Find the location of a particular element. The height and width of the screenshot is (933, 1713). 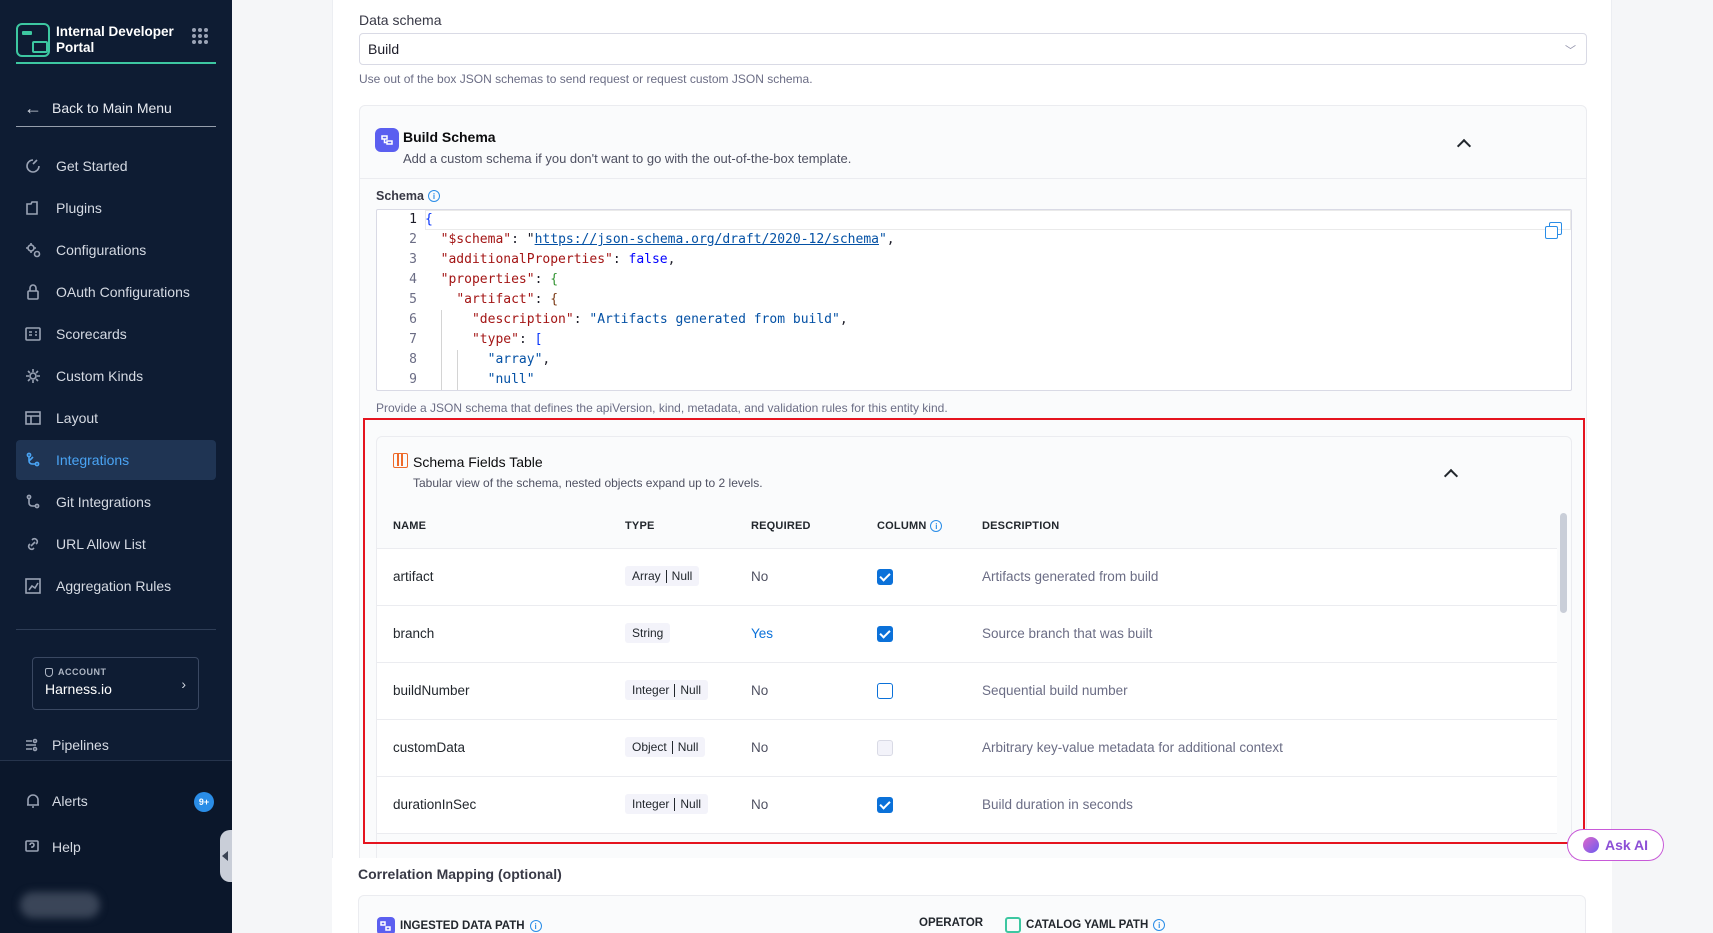

sidebar-item-get-started: Get Started is located at coordinates (116, 166).